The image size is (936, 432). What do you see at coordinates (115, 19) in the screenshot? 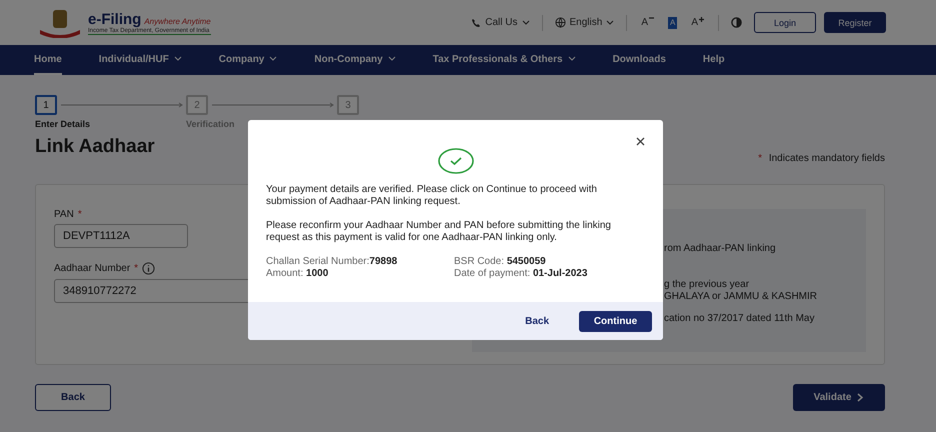
I see `brand-name: e-Filing` at bounding box center [115, 19].